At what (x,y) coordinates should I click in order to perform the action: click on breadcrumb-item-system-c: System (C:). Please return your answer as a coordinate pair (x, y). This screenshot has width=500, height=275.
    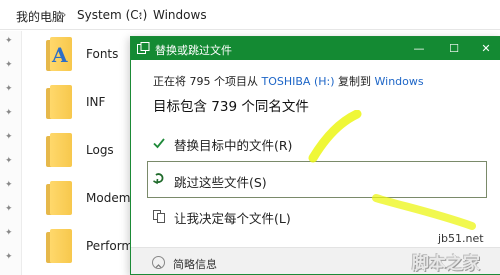
    Looking at the image, I should click on (112, 15).